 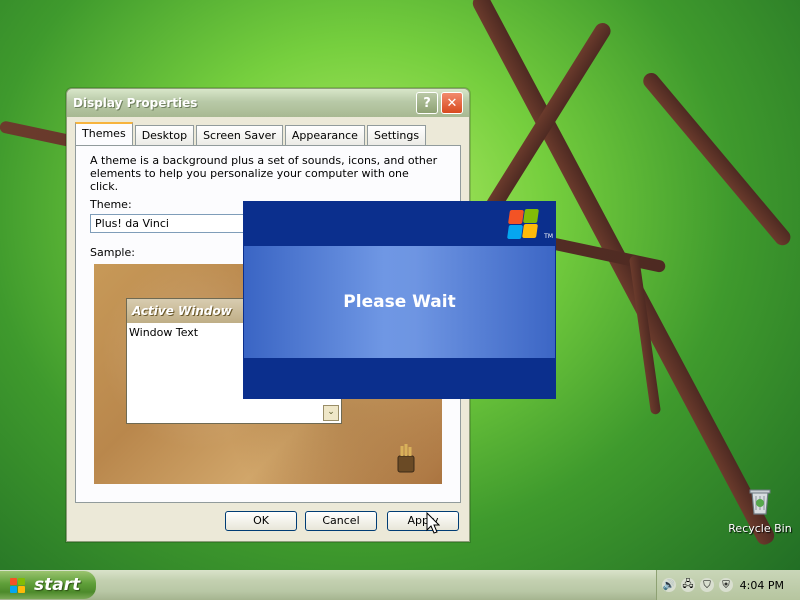 What do you see at coordinates (524, 225) in the screenshot?
I see `windows-logo-icon` at bounding box center [524, 225].